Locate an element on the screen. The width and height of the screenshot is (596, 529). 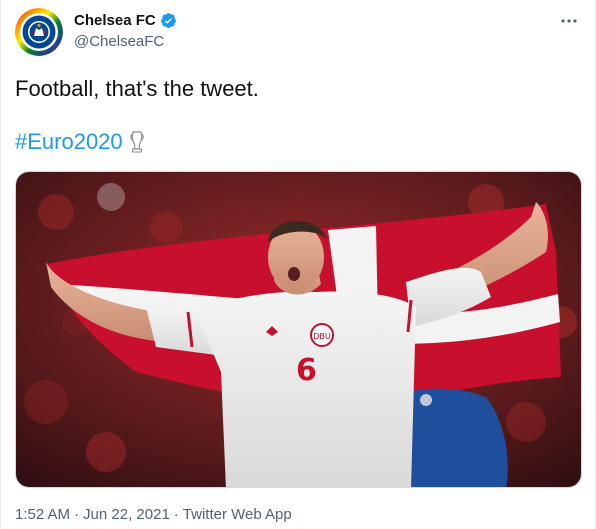
jersey-number: 6 is located at coordinates (306, 370).